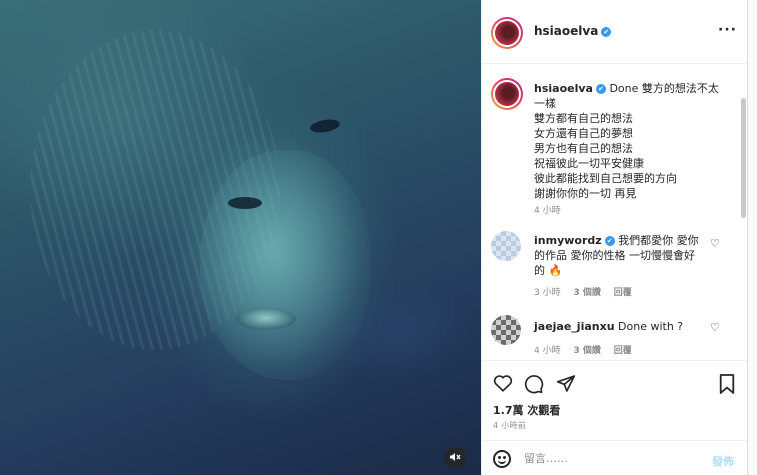 Image resolution: width=757 pixels, height=475 pixels. What do you see at coordinates (563, 88) in the screenshot?
I see `caption-username: hsiaoelva` at bounding box center [563, 88].